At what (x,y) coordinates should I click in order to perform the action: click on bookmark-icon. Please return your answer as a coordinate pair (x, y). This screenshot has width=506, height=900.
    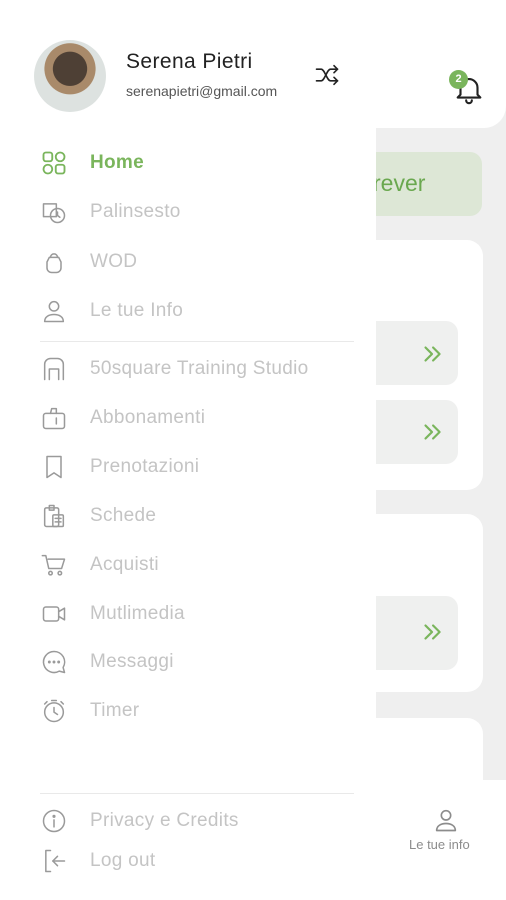
    Looking at the image, I should click on (54, 467).